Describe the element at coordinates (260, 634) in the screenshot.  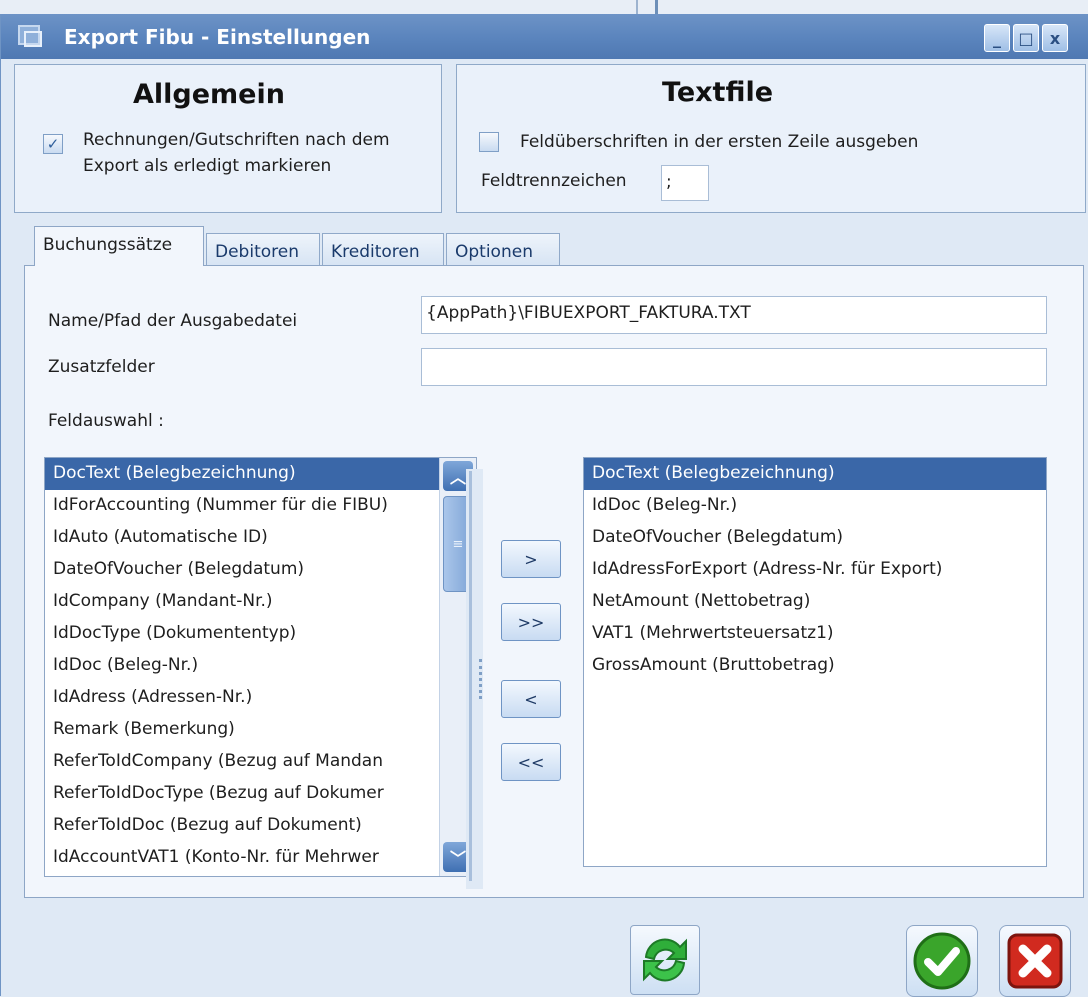
I see `list-item: IdDocType (Dokumententyp)` at that location.